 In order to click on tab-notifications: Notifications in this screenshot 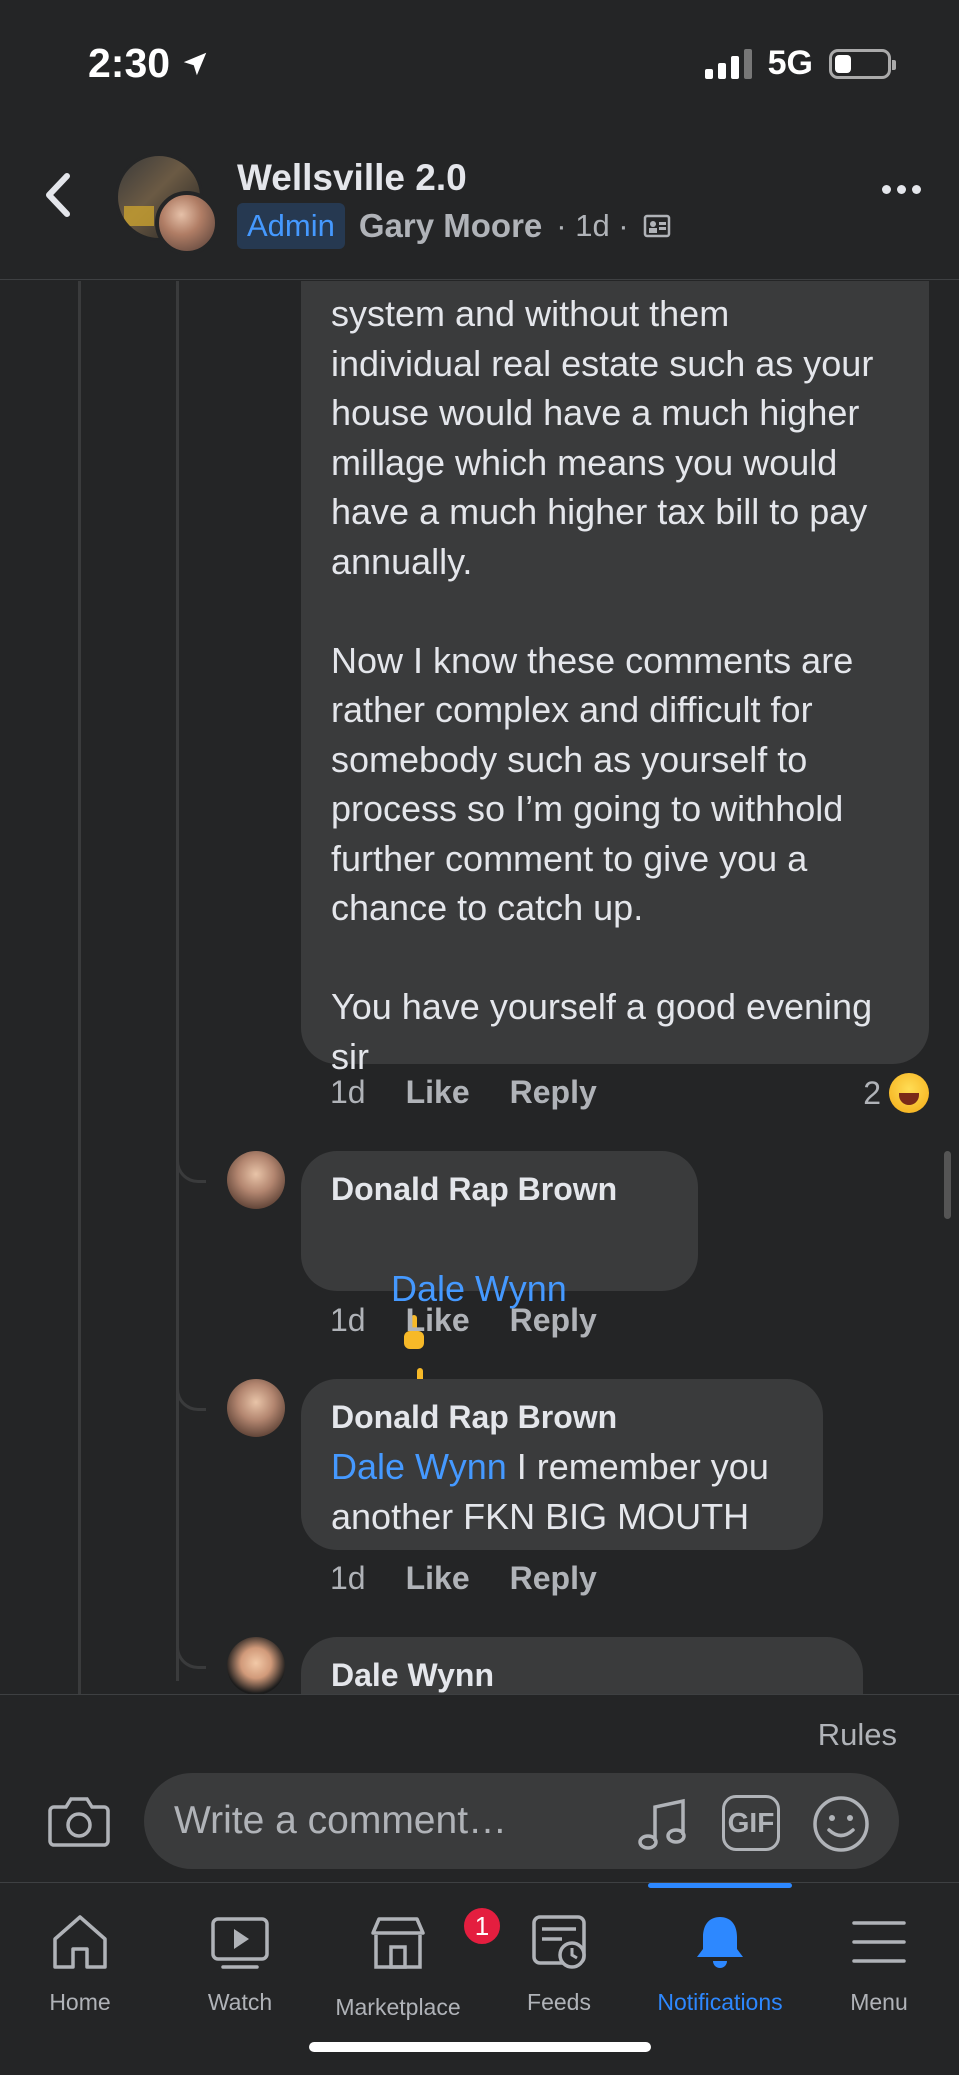, I will do `click(720, 1963)`.